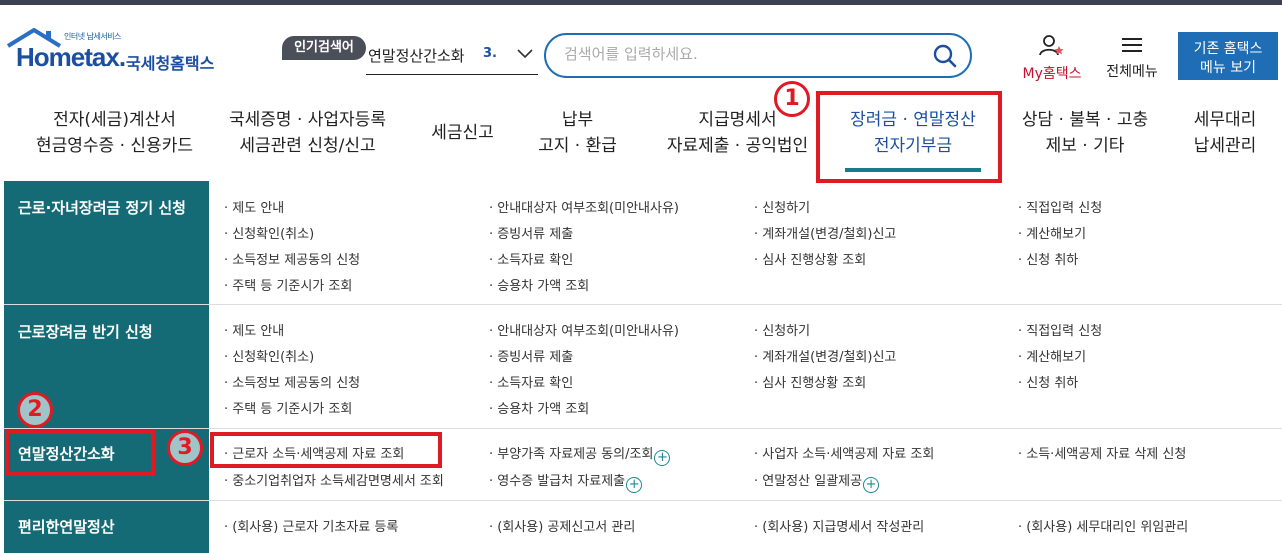 The height and width of the screenshot is (553, 1282). I want to click on menu-link-with-plus: · 영수증 발급처 자료제출 +, so click(566, 481).